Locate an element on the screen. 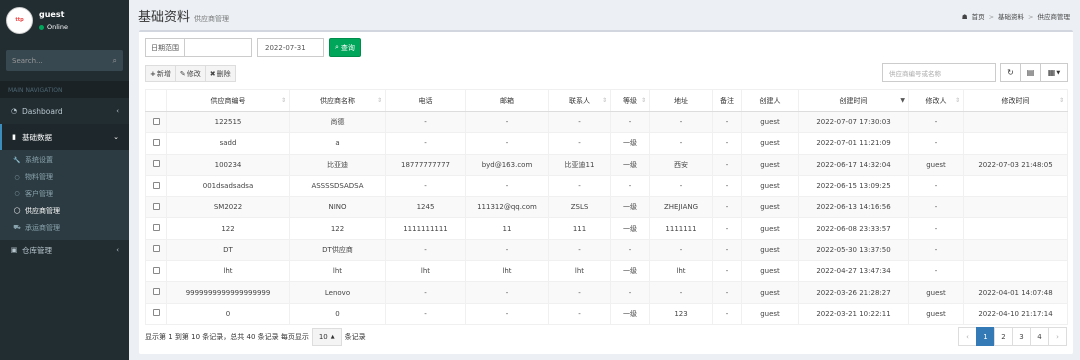  table-cell: 111 is located at coordinates (579, 228).